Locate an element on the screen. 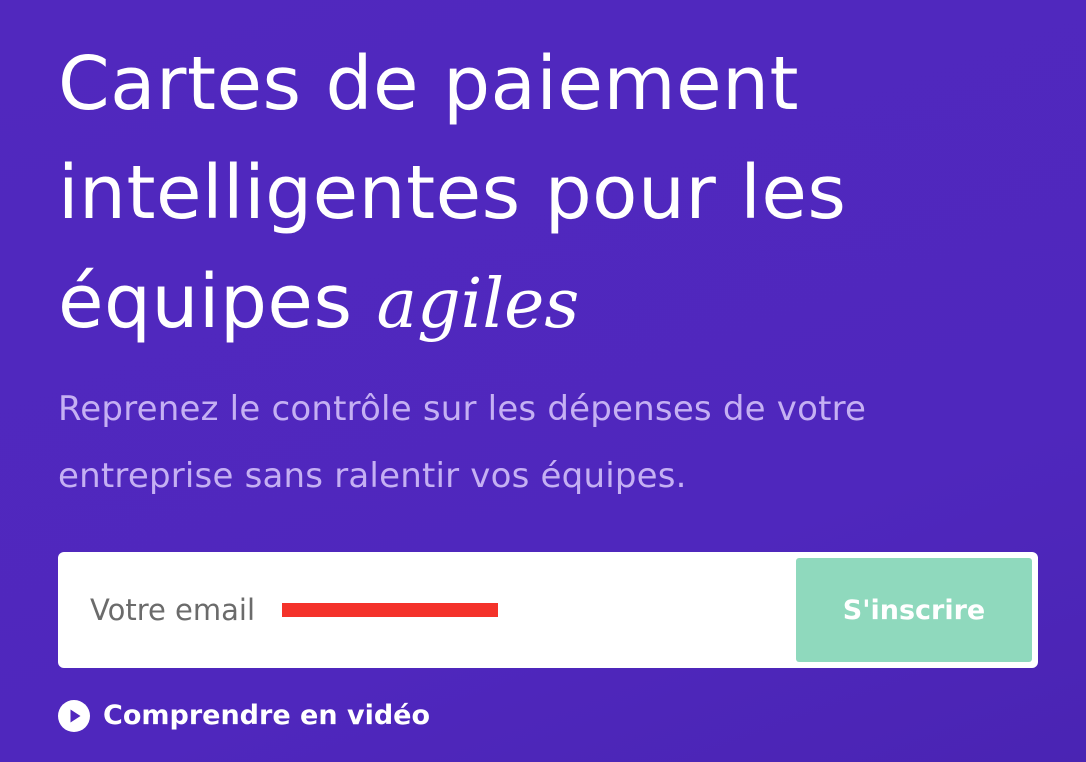 The width and height of the screenshot is (1086, 762). signup-button: S'inscrire is located at coordinates (914, 610).